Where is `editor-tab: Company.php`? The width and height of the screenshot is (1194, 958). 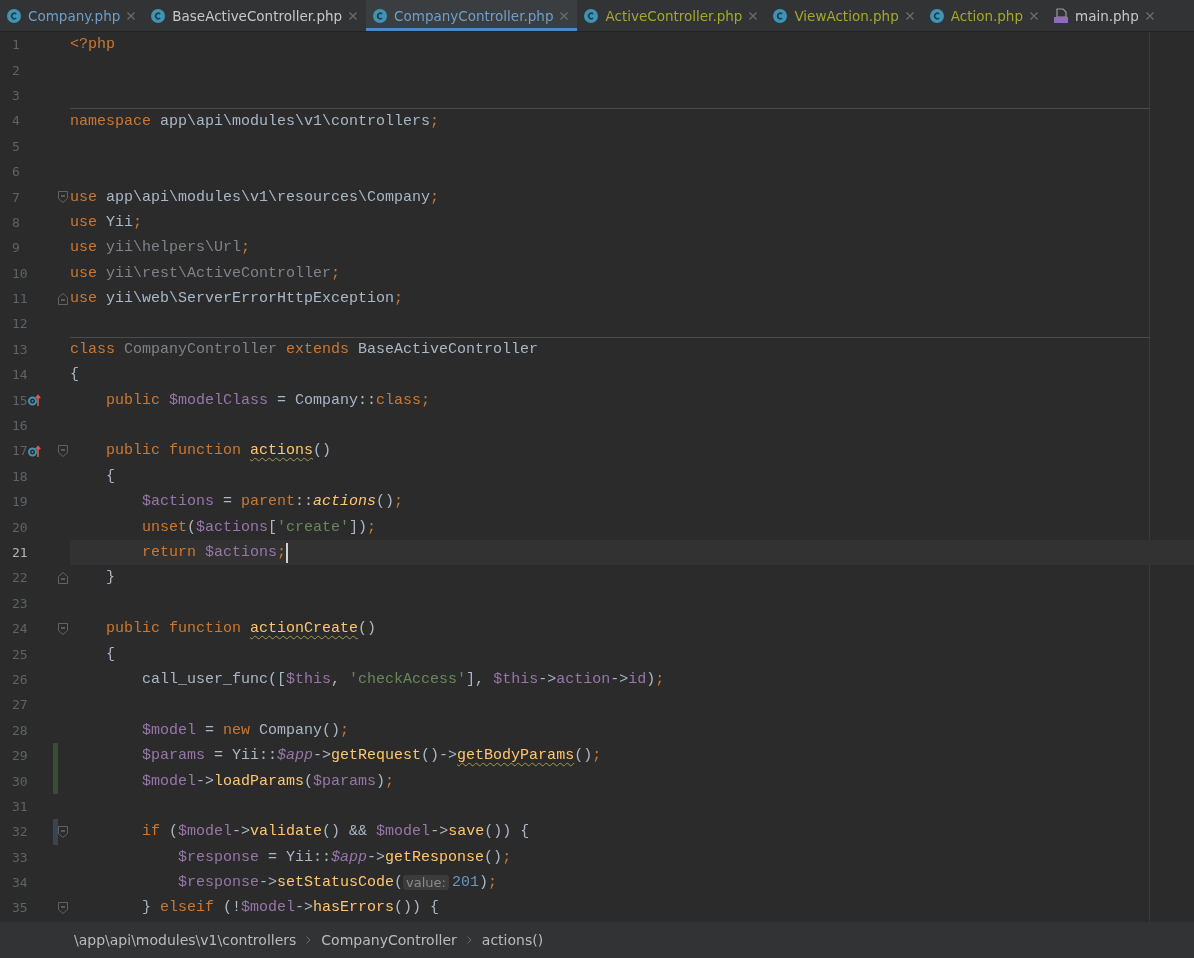
editor-tab: Company.php is located at coordinates (72, 15).